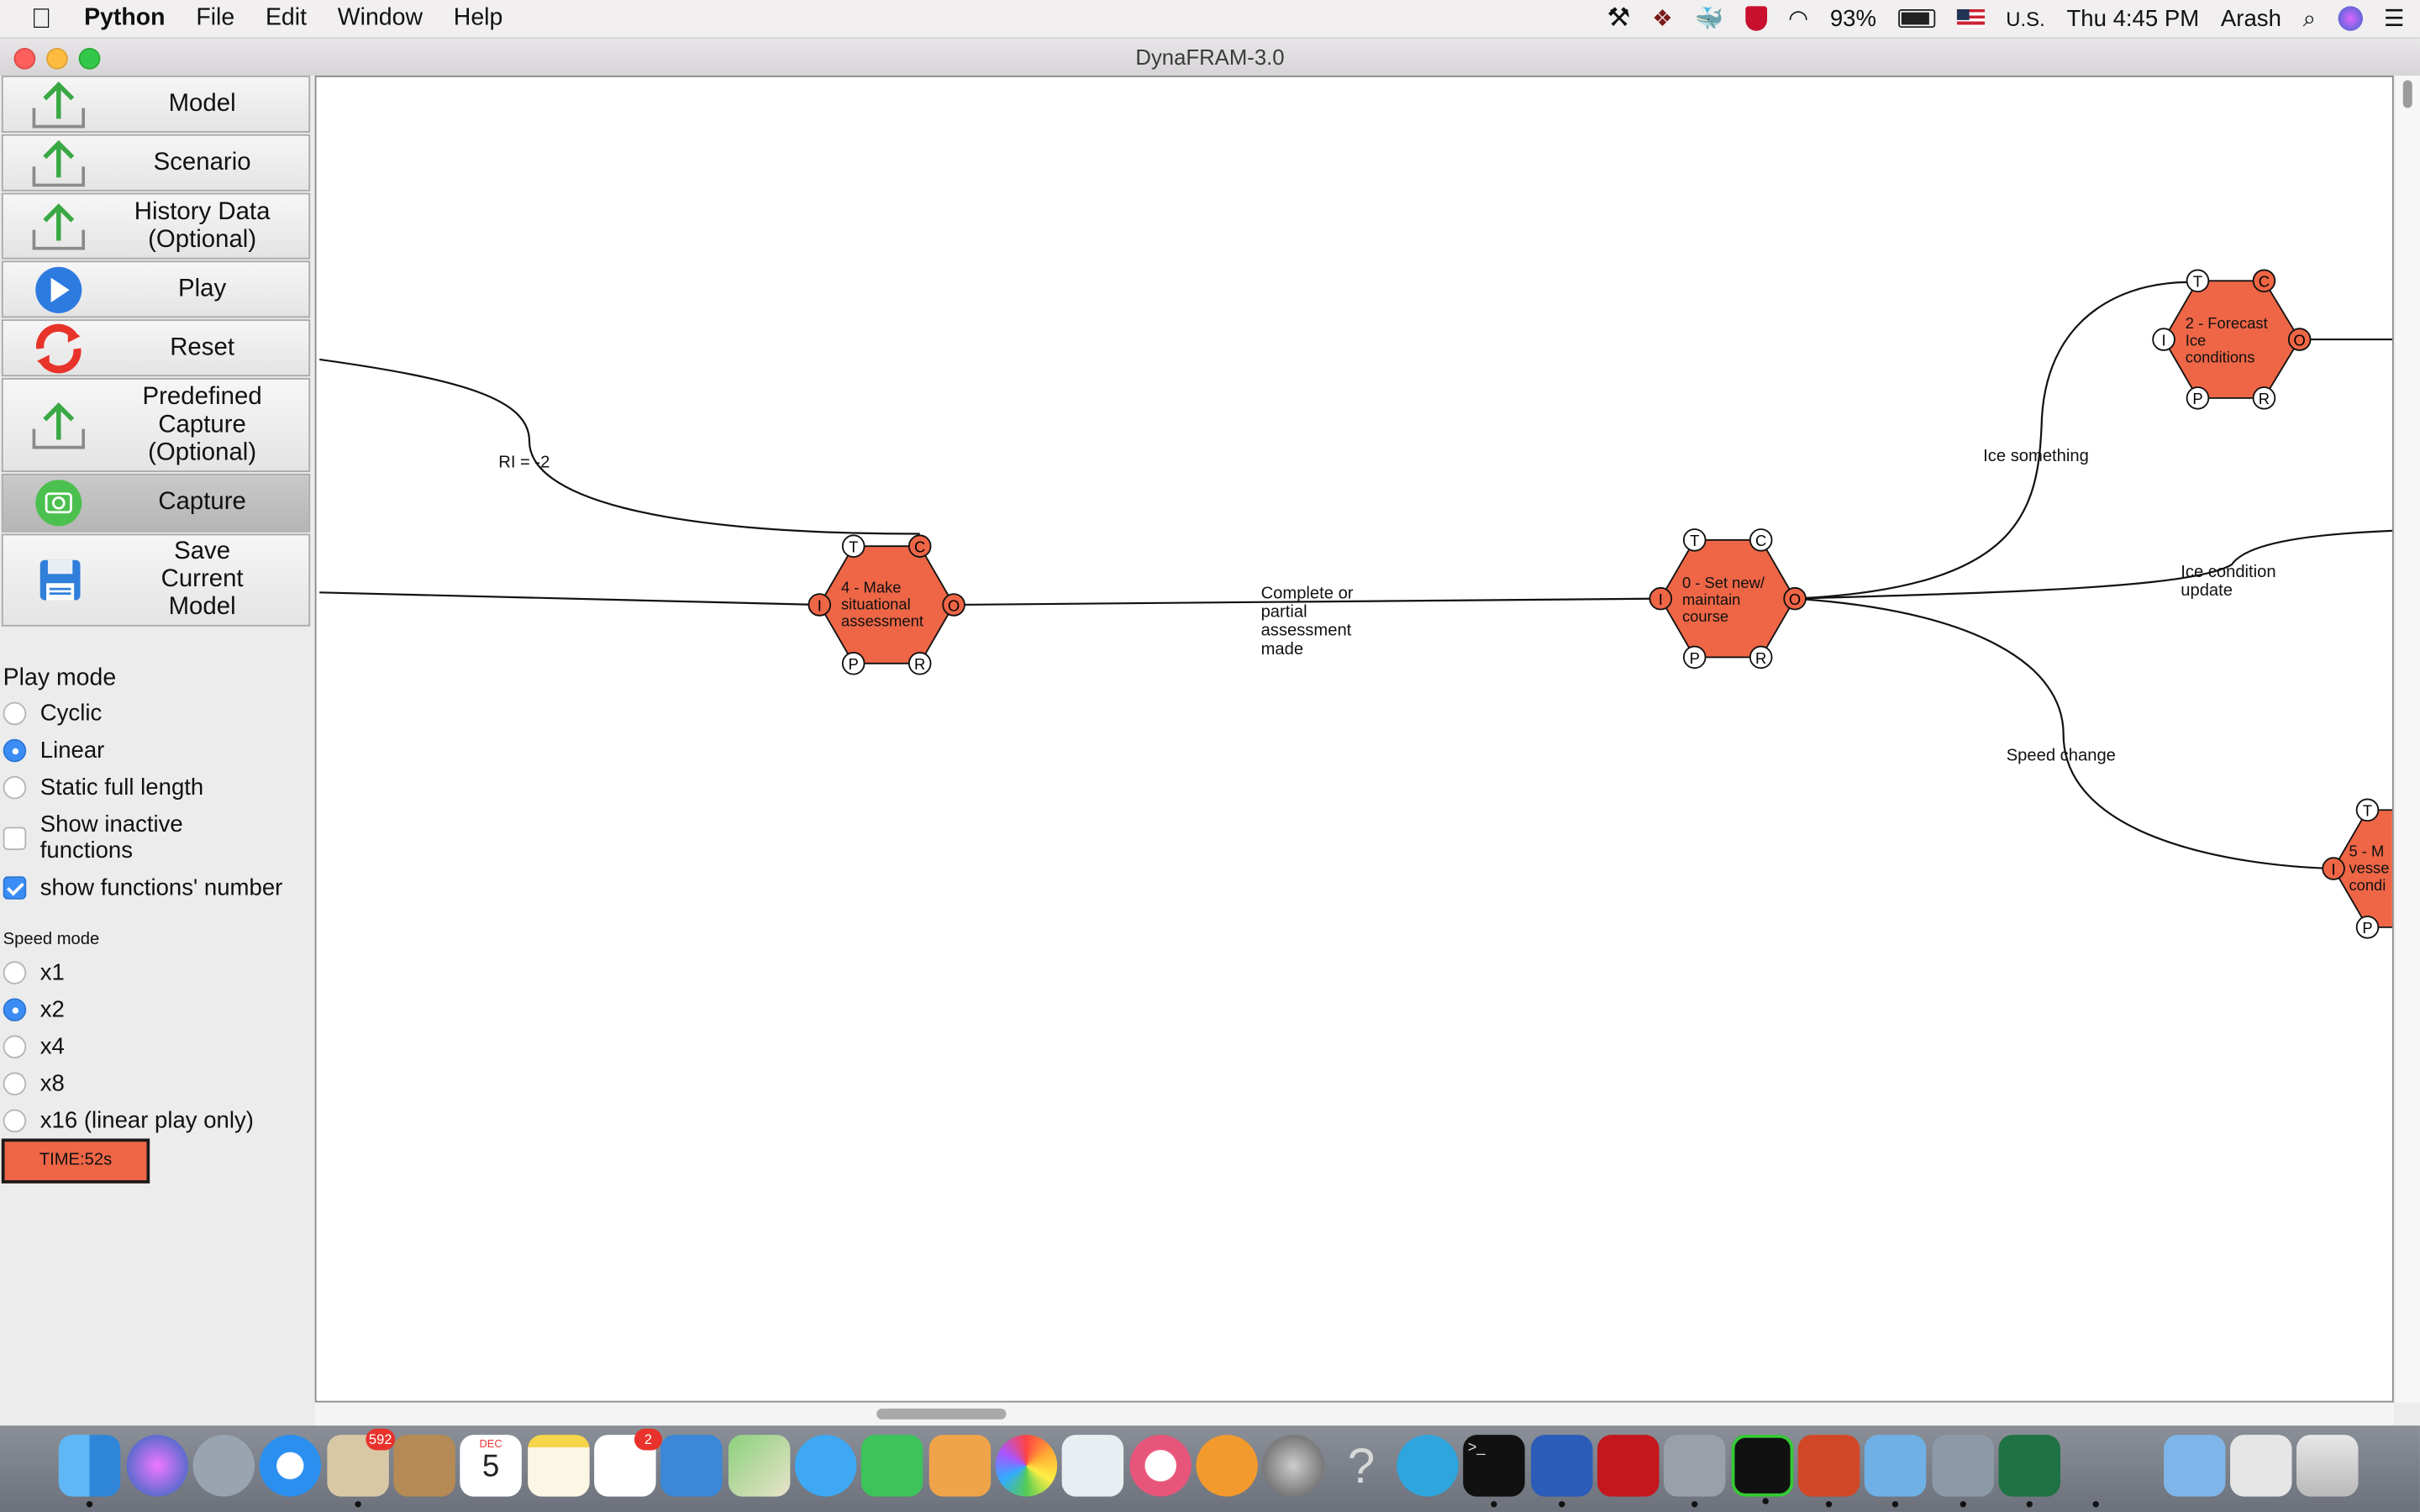  I want to click on preview-icon, so click(961, 1466).